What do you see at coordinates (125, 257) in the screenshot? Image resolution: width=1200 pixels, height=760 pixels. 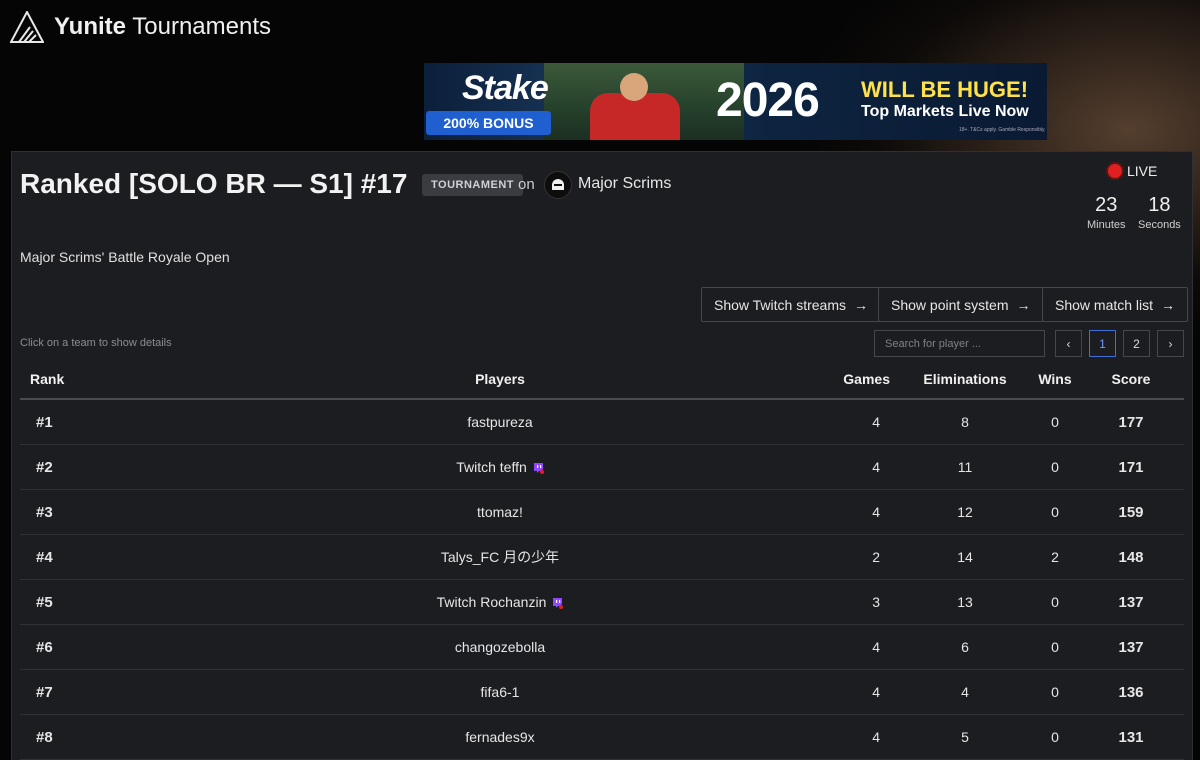 I see `tournament-subtitle: Major Scrims' Battle Royale Open` at bounding box center [125, 257].